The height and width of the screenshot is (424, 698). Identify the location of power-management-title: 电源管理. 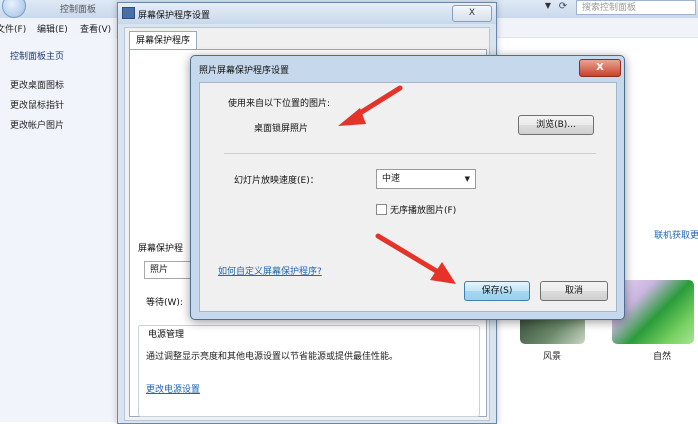
(166, 333).